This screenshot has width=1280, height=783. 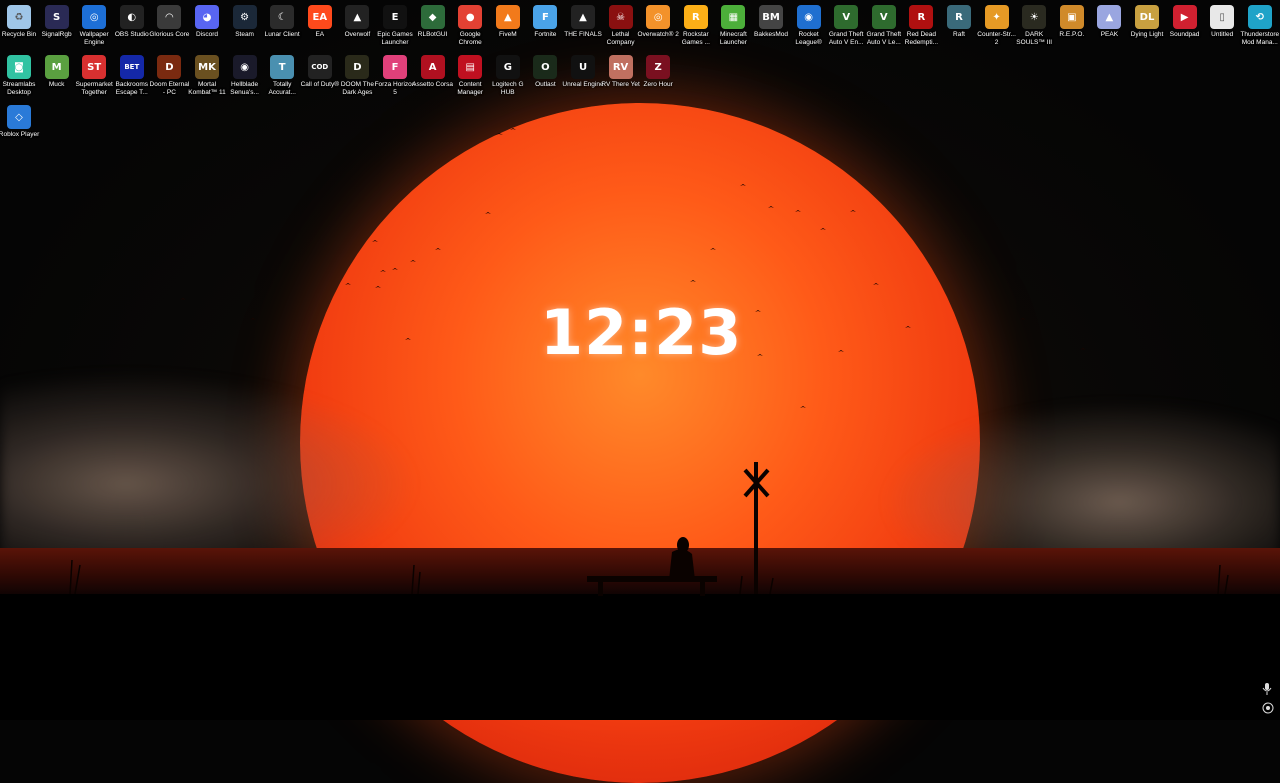 I want to click on desktop-shortcut: ◇ Roblox Player, so click(x=19, y=126).